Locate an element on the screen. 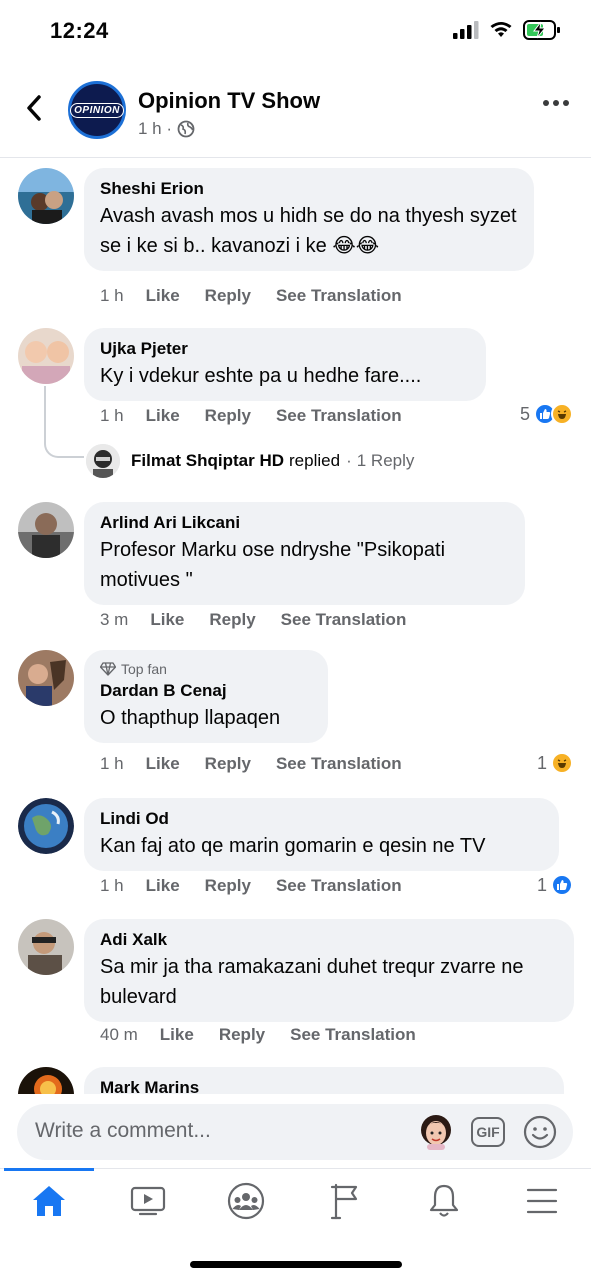 The image size is (591, 1280). comment-input: Write a comment... GIF is located at coordinates (295, 1132).